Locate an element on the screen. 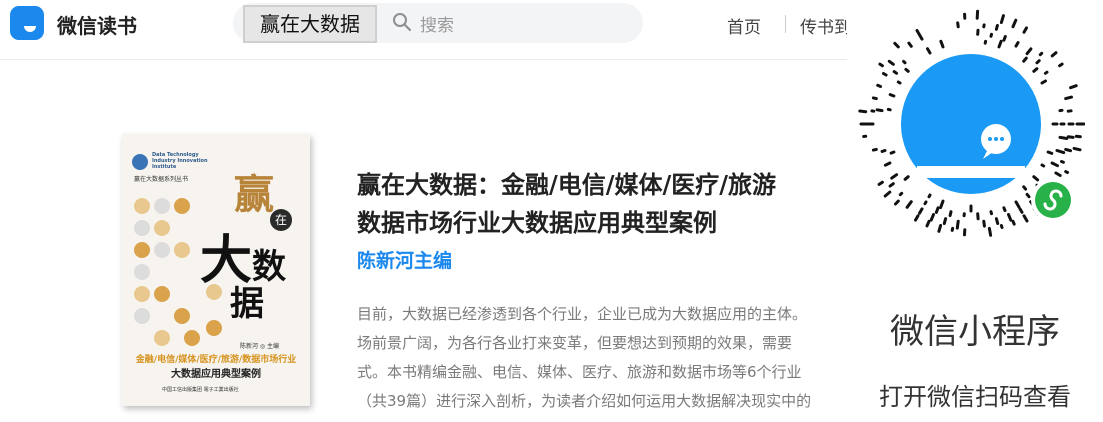 This screenshot has width=1103, height=422. search-placeholder: 搜索 is located at coordinates (437, 23).